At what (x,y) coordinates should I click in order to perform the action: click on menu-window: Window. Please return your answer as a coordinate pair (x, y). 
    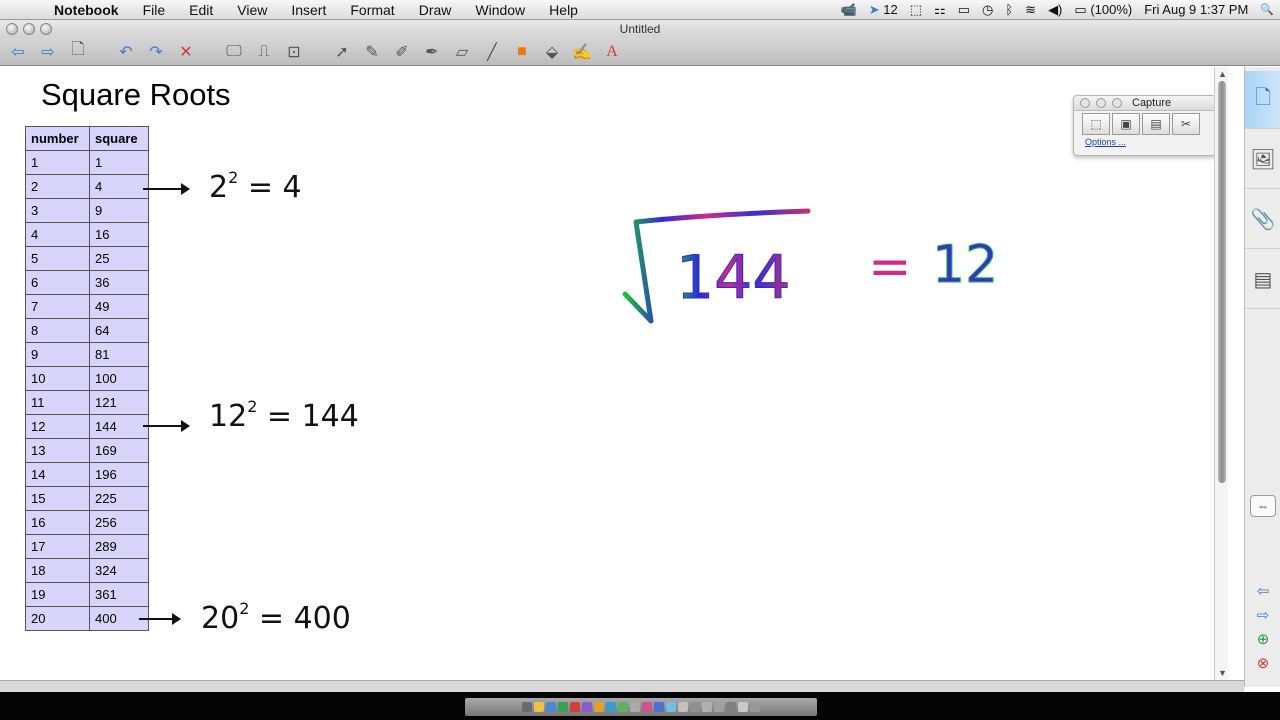
    Looking at the image, I should click on (500, 10).